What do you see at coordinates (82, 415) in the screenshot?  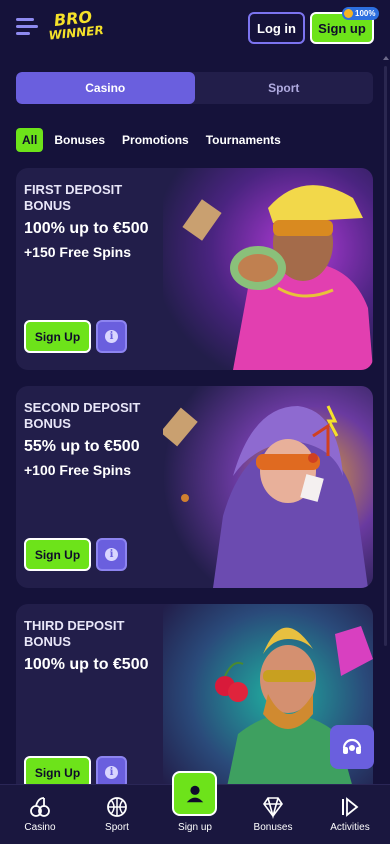 I see `card-title: Second Deposit Bonus` at bounding box center [82, 415].